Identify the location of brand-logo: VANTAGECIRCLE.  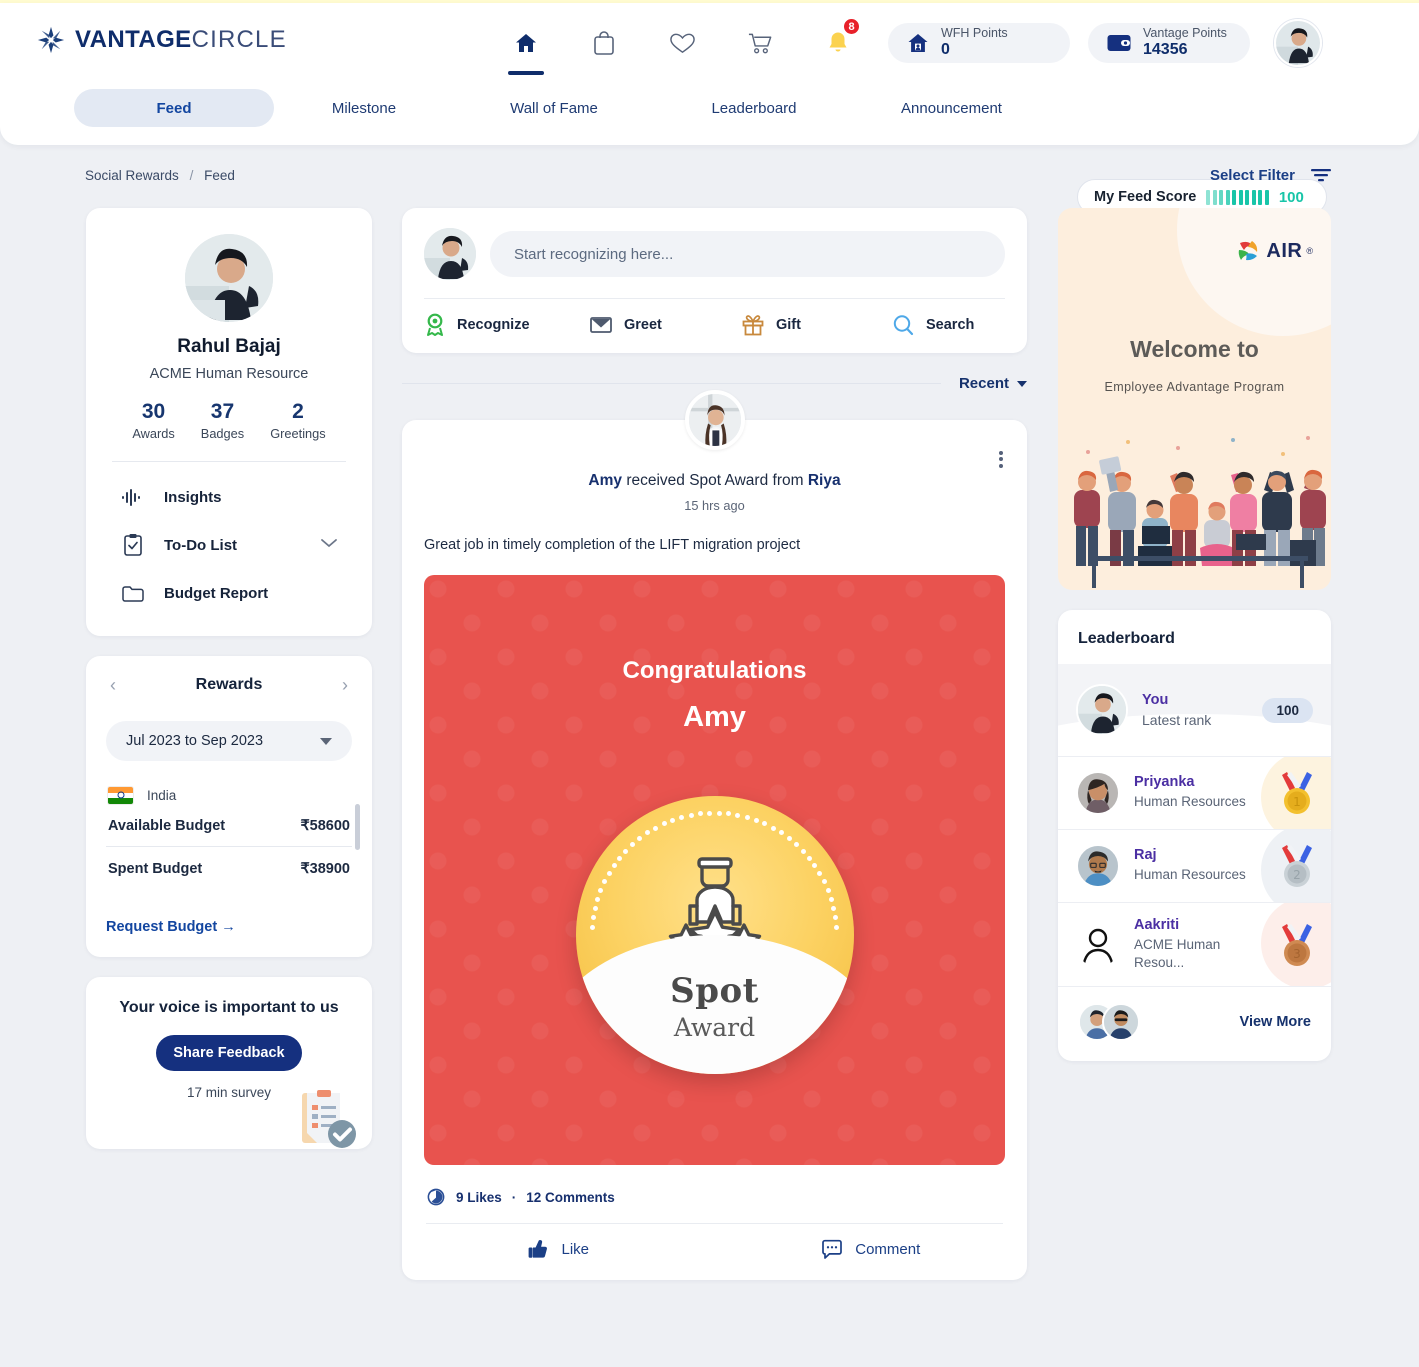
(161, 40).